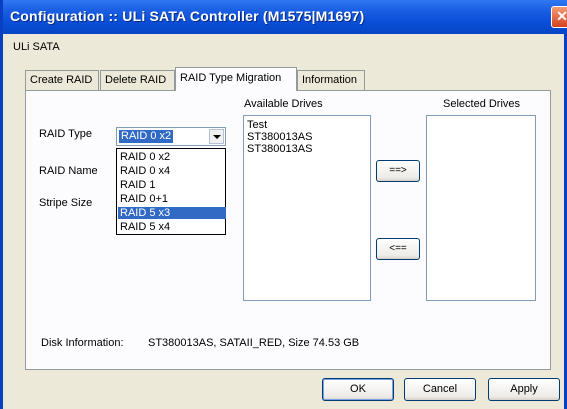 This screenshot has width=567, height=409. Describe the element at coordinates (331, 80) in the screenshot. I see `tab-information: Information` at that location.